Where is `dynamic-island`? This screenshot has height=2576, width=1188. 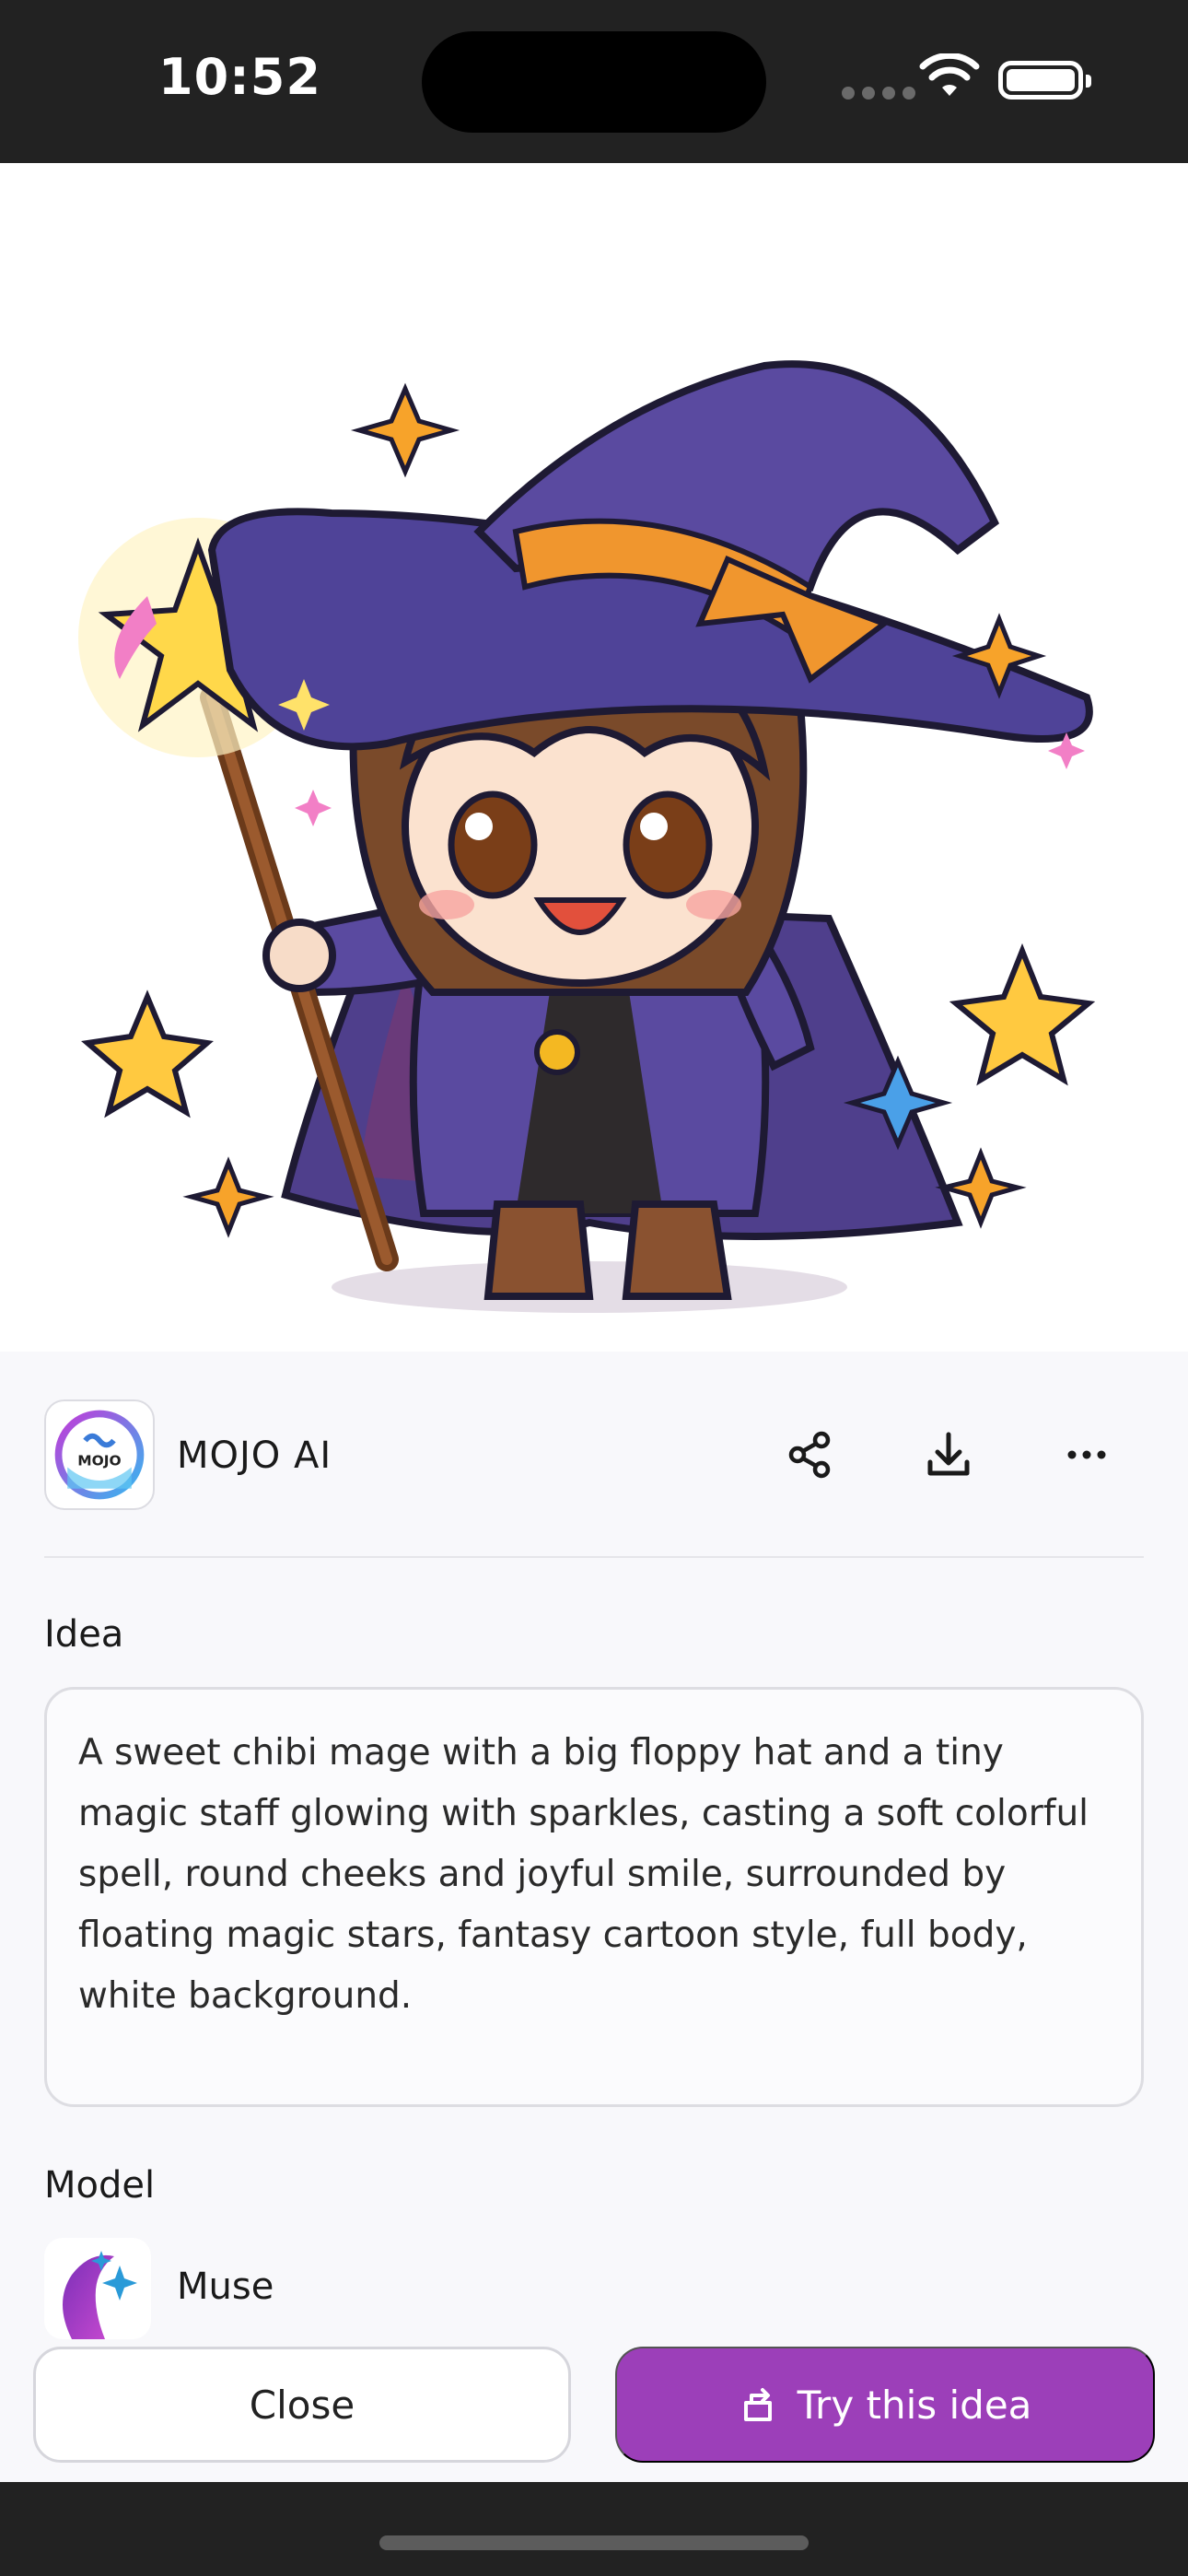
dynamic-island is located at coordinates (594, 82).